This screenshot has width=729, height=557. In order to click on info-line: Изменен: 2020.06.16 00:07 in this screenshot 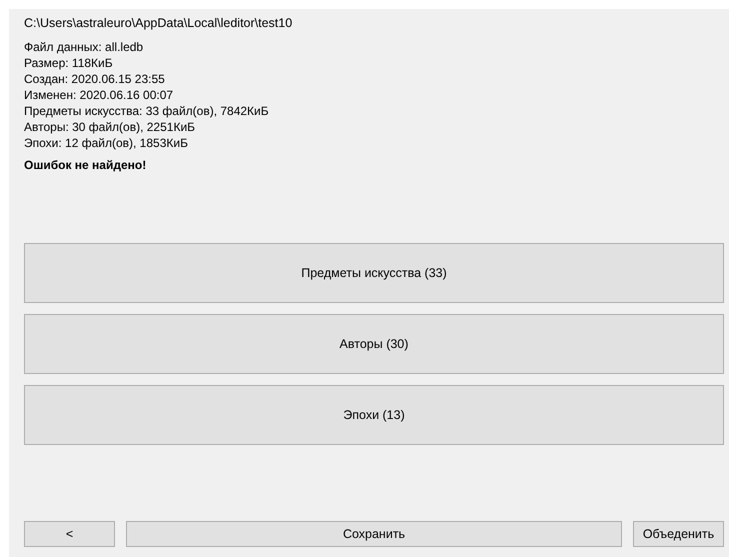, I will do `click(99, 95)`.